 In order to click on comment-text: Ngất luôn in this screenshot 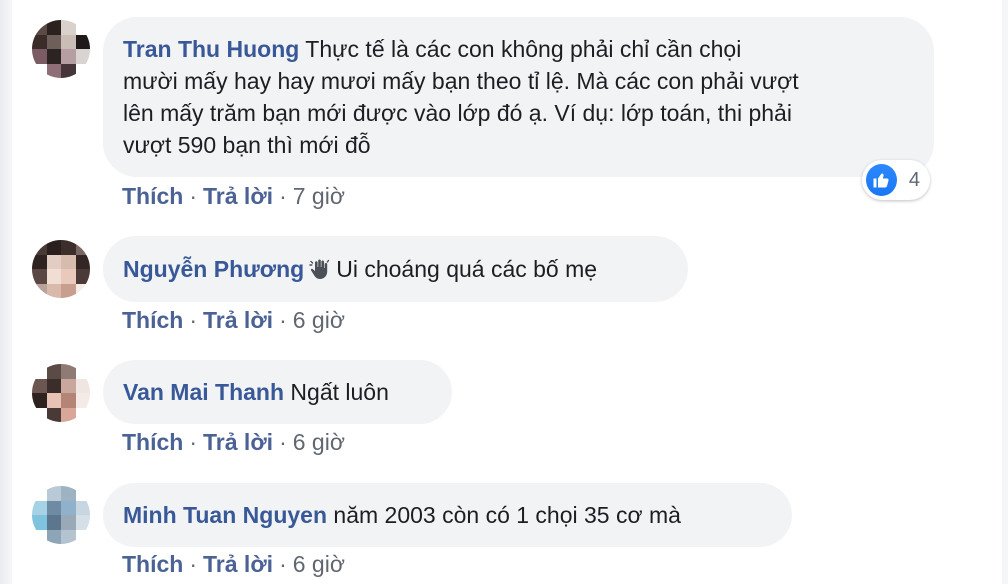, I will do `click(339, 392)`.